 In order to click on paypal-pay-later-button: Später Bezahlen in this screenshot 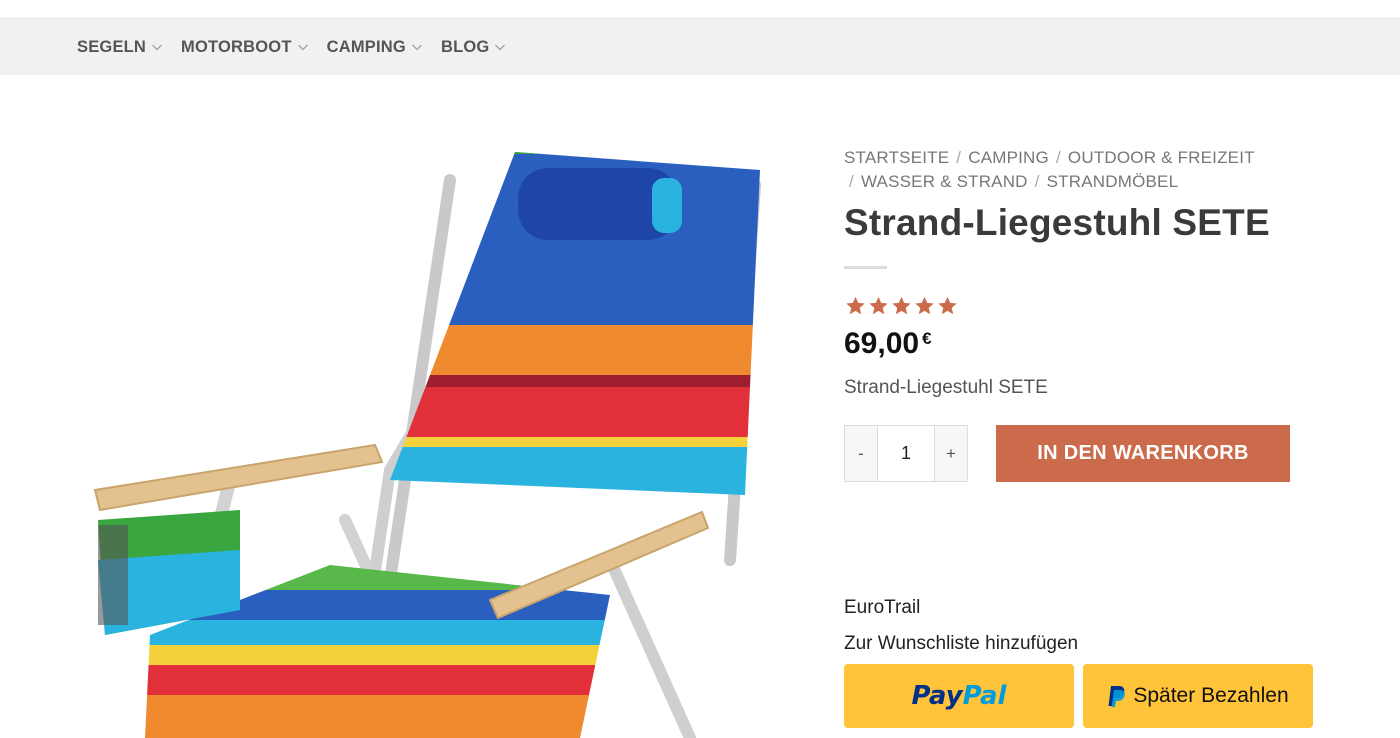, I will do `click(1198, 696)`.